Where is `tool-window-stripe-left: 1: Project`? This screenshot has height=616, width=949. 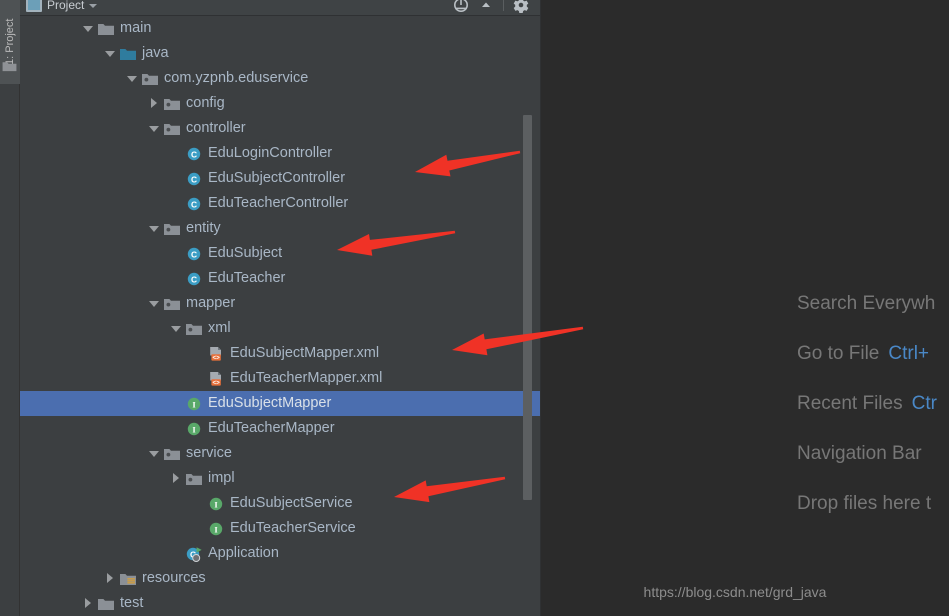
tool-window-stripe-left: 1: Project is located at coordinates (10, 308).